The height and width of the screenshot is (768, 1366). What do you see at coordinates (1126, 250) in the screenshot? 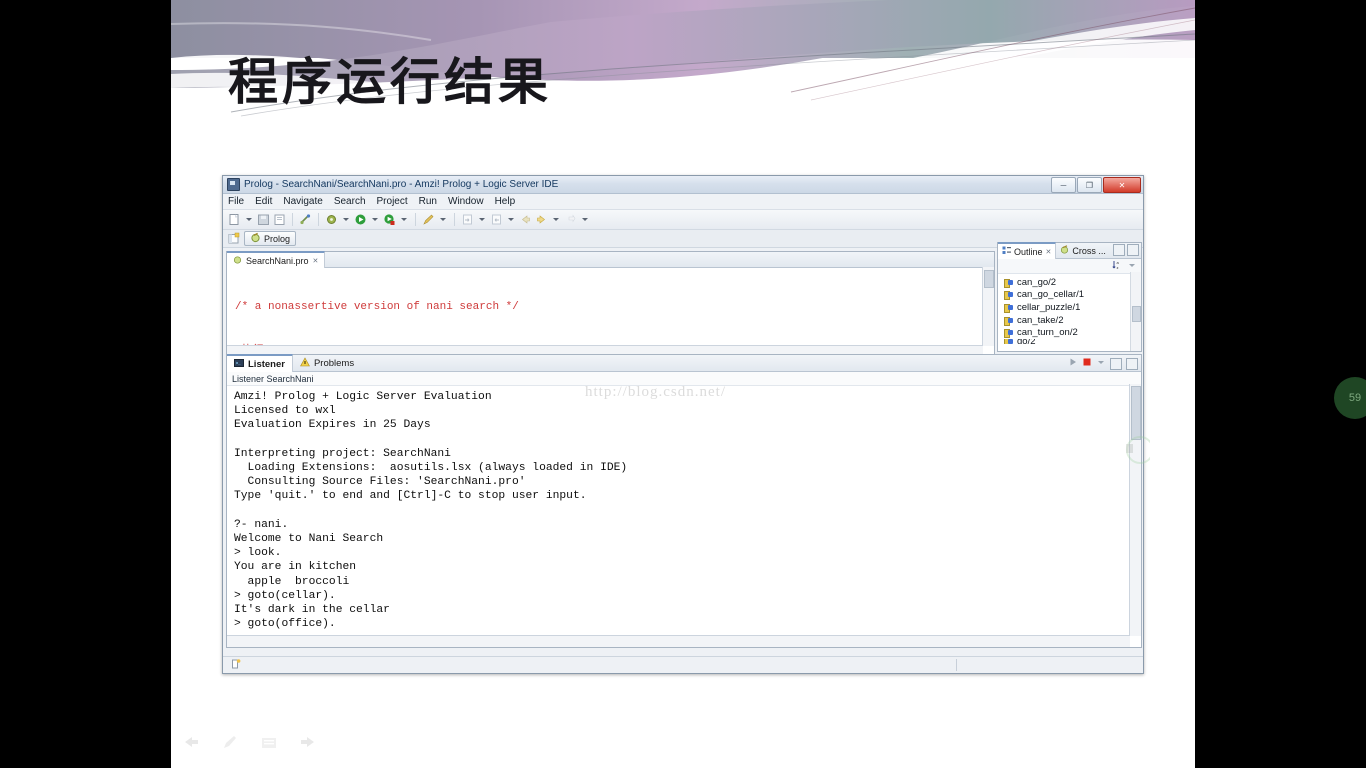
I see `outline-panel-controls` at bounding box center [1126, 250].